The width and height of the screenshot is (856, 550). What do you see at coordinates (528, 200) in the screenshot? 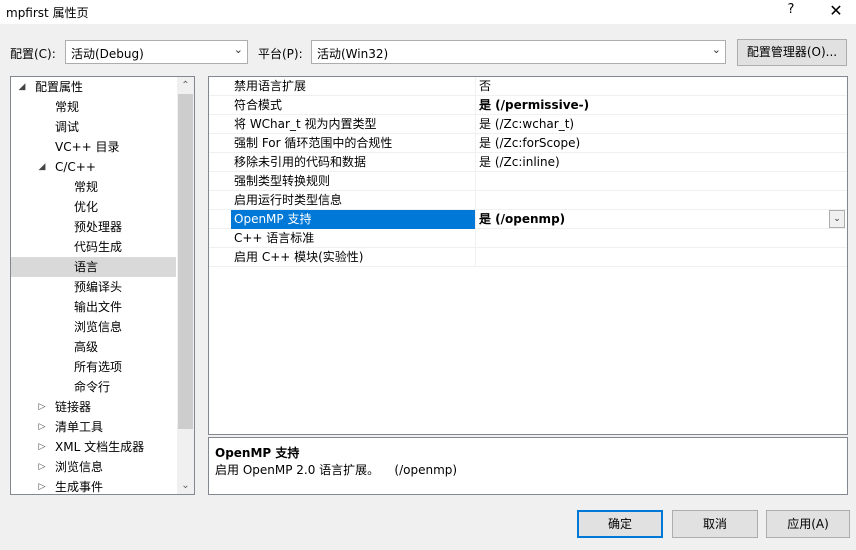
I see `property-row: 启用运行时类型信息` at bounding box center [528, 200].